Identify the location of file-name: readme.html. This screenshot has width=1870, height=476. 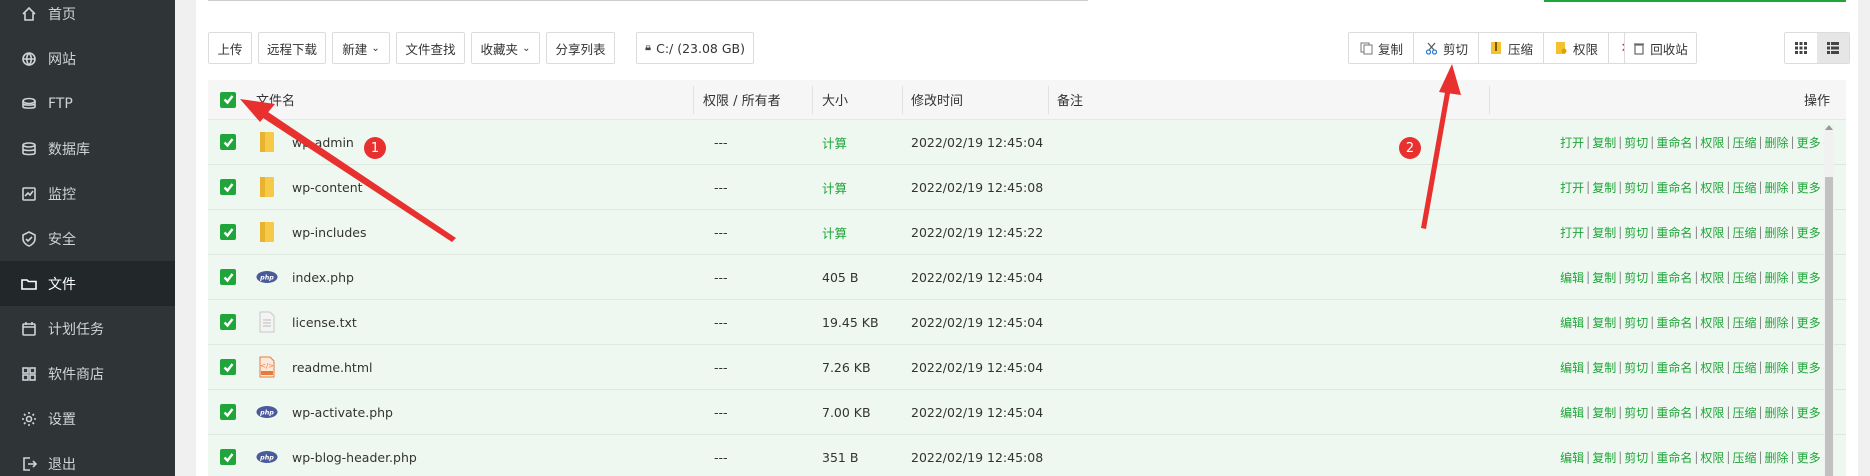
(332, 367).